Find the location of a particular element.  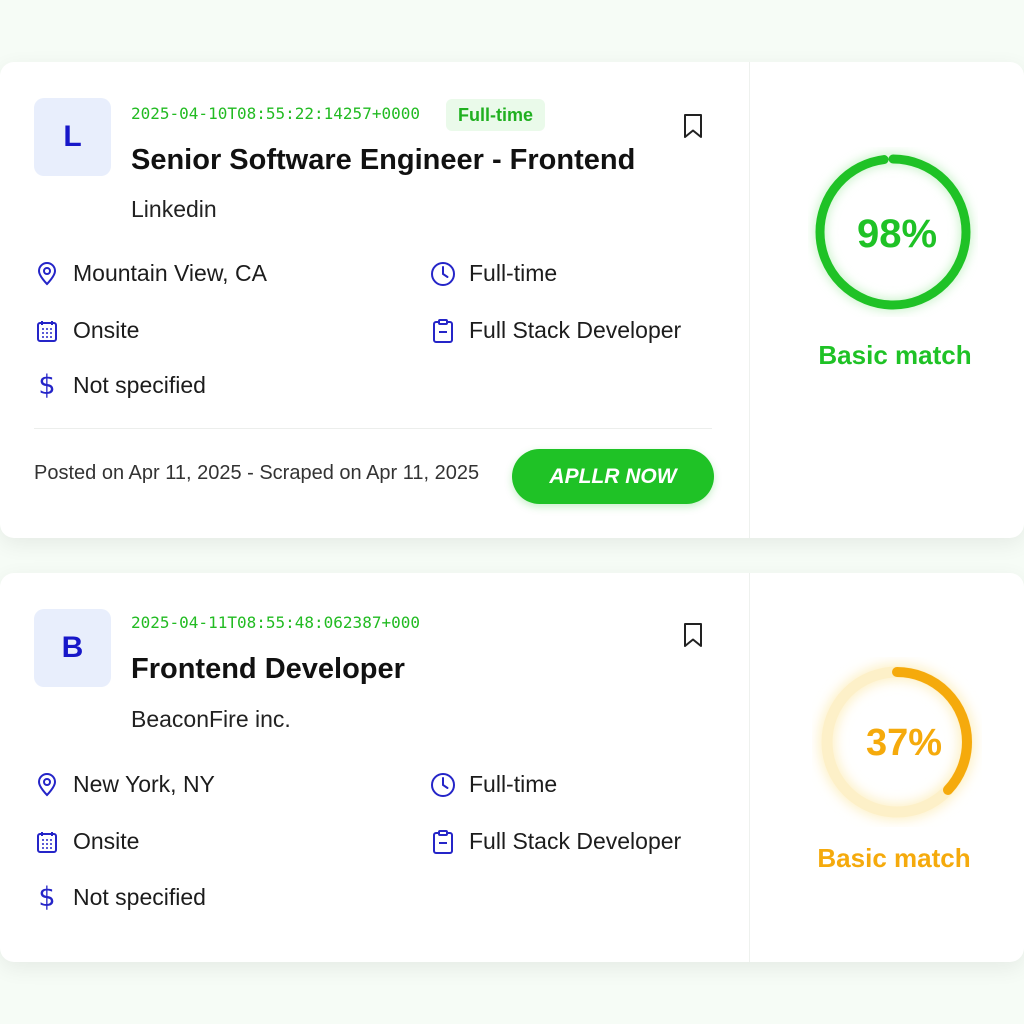

match-gauge: 37% is located at coordinates (897, 742).